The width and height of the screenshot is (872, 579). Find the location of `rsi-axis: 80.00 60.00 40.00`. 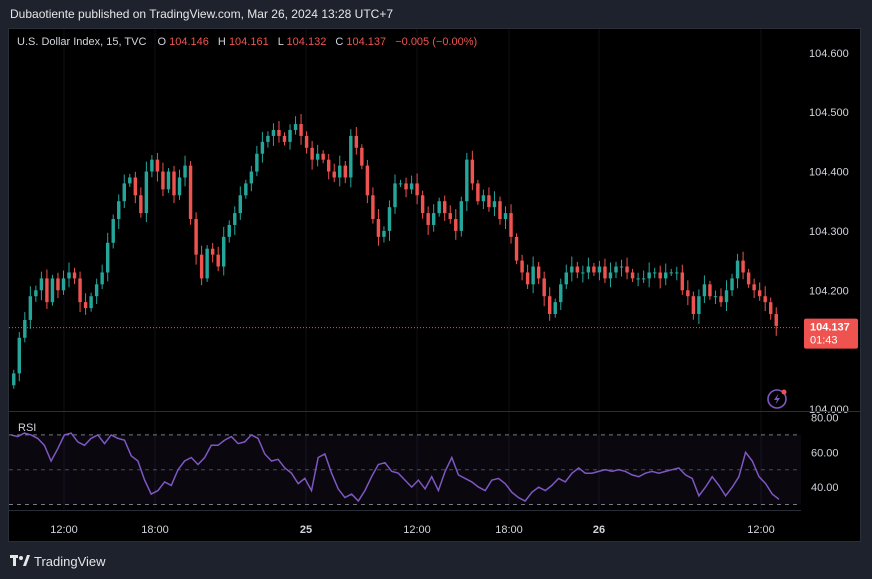

rsi-axis: 80.00 60.00 40.00 is located at coordinates (825, 453).